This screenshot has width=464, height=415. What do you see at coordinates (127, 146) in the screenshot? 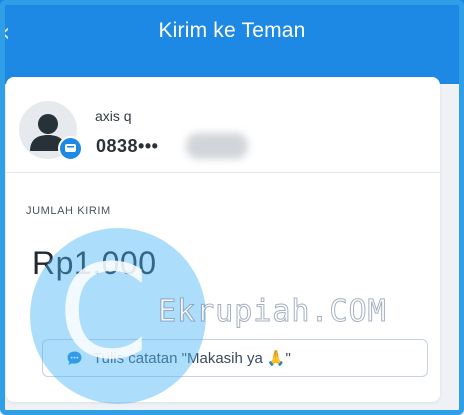
I see `recipient-phone: 0838•••` at bounding box center [127, 146].